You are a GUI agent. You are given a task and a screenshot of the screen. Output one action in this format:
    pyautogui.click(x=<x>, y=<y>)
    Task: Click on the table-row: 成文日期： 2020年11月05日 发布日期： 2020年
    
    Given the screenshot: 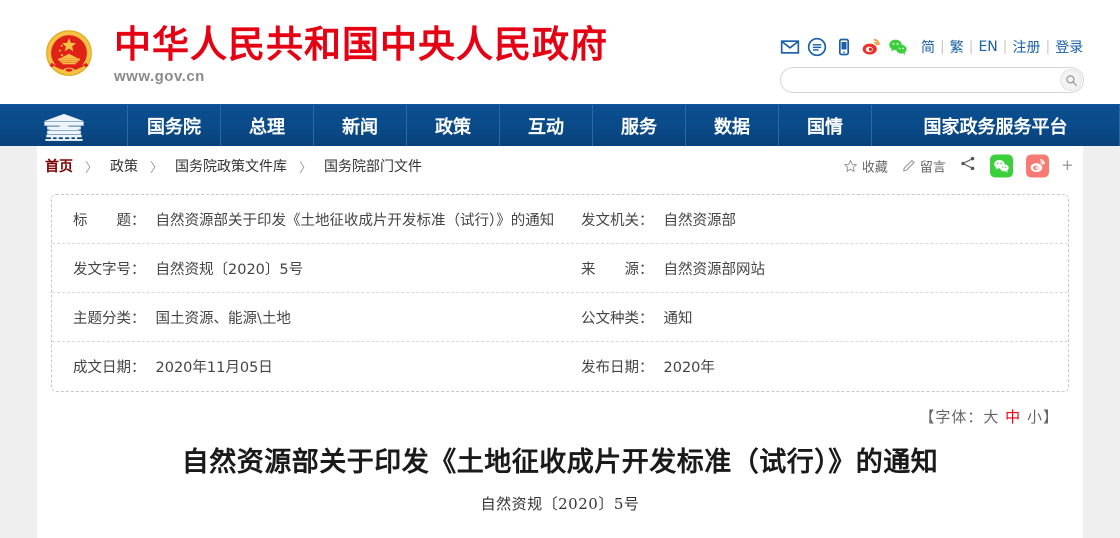 What is the action you would take?
    pyautogui.click(x=560, y=366)
    